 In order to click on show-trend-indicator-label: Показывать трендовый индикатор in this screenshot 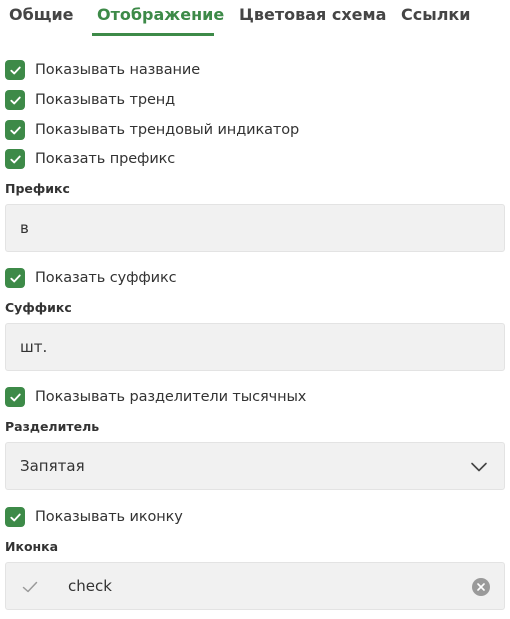, I will do `click(167, 130)`.